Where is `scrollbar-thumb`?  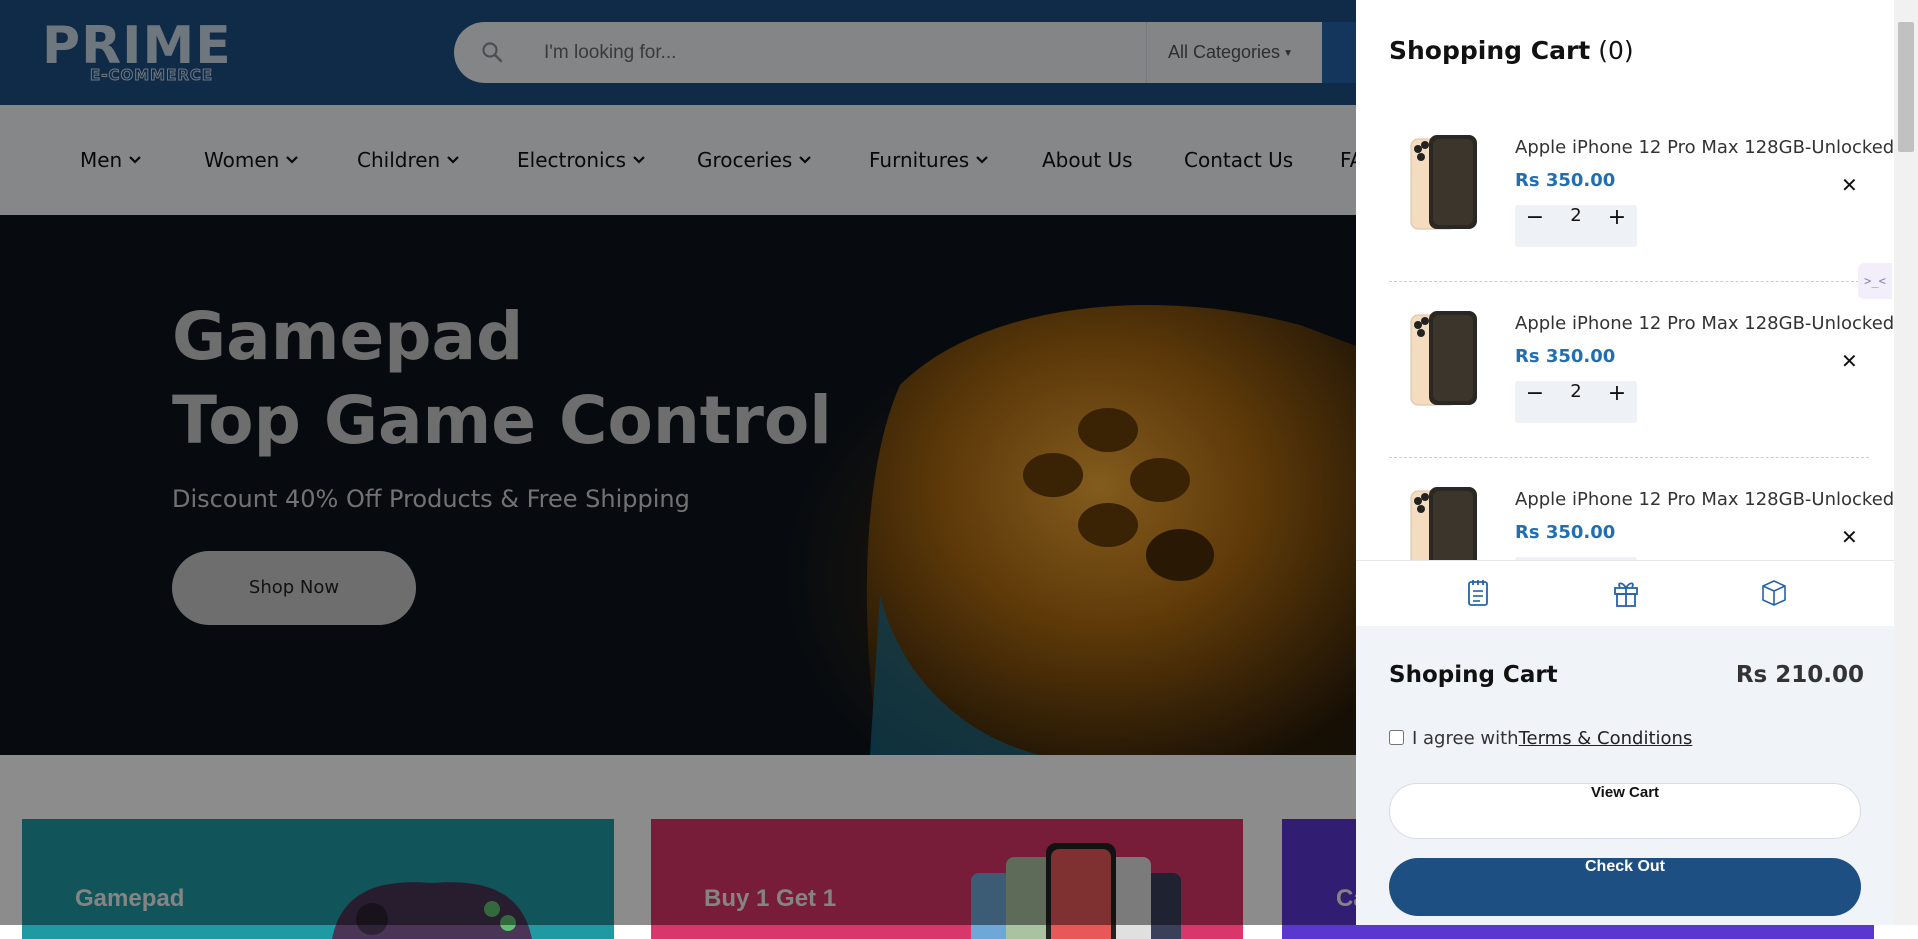
scrollbar-thumb is located at coordinates (1906, 87).